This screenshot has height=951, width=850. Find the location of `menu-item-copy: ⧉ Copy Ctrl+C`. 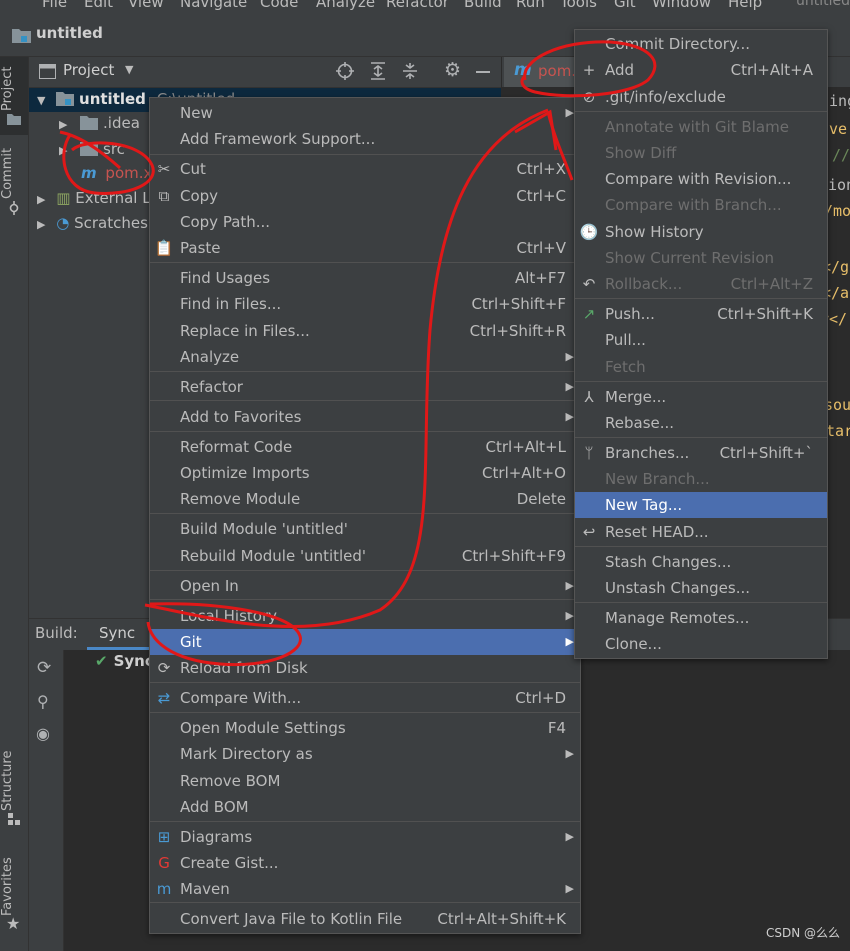

menu-item-copy: ⧉ Copy Ctrl+C is located at coordinates (365, 196).